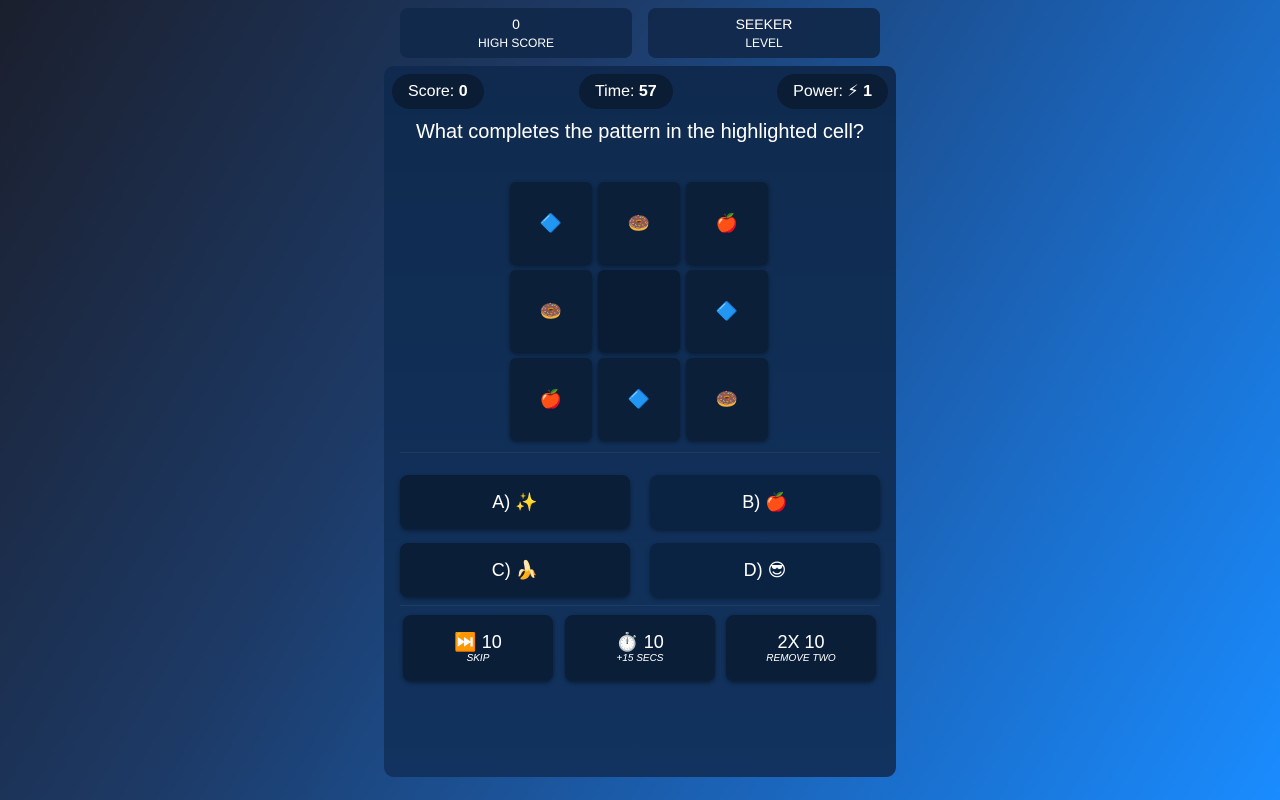  I want to click on score-label: Score:, so click(431, 91).